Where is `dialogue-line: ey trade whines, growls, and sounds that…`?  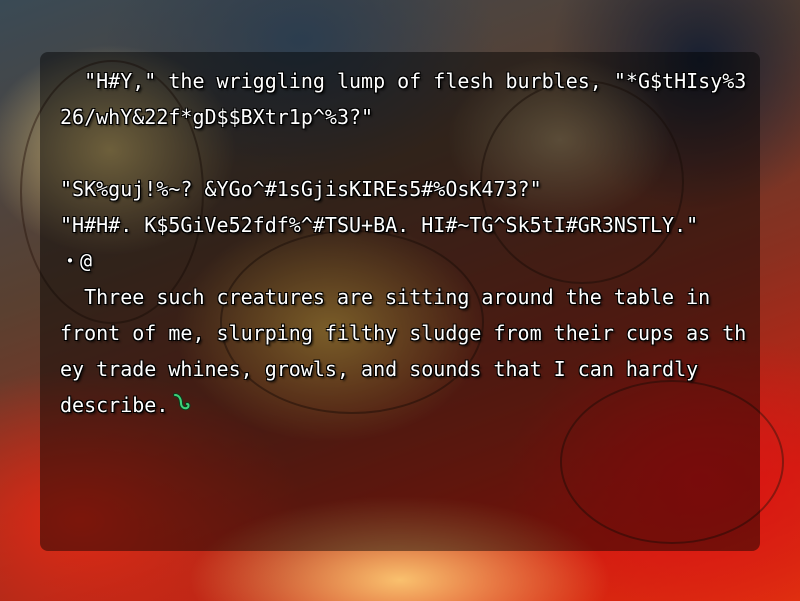 dialogue-line: ey trade whines, growls, and sounds that… is located at coordinates (379, 369).